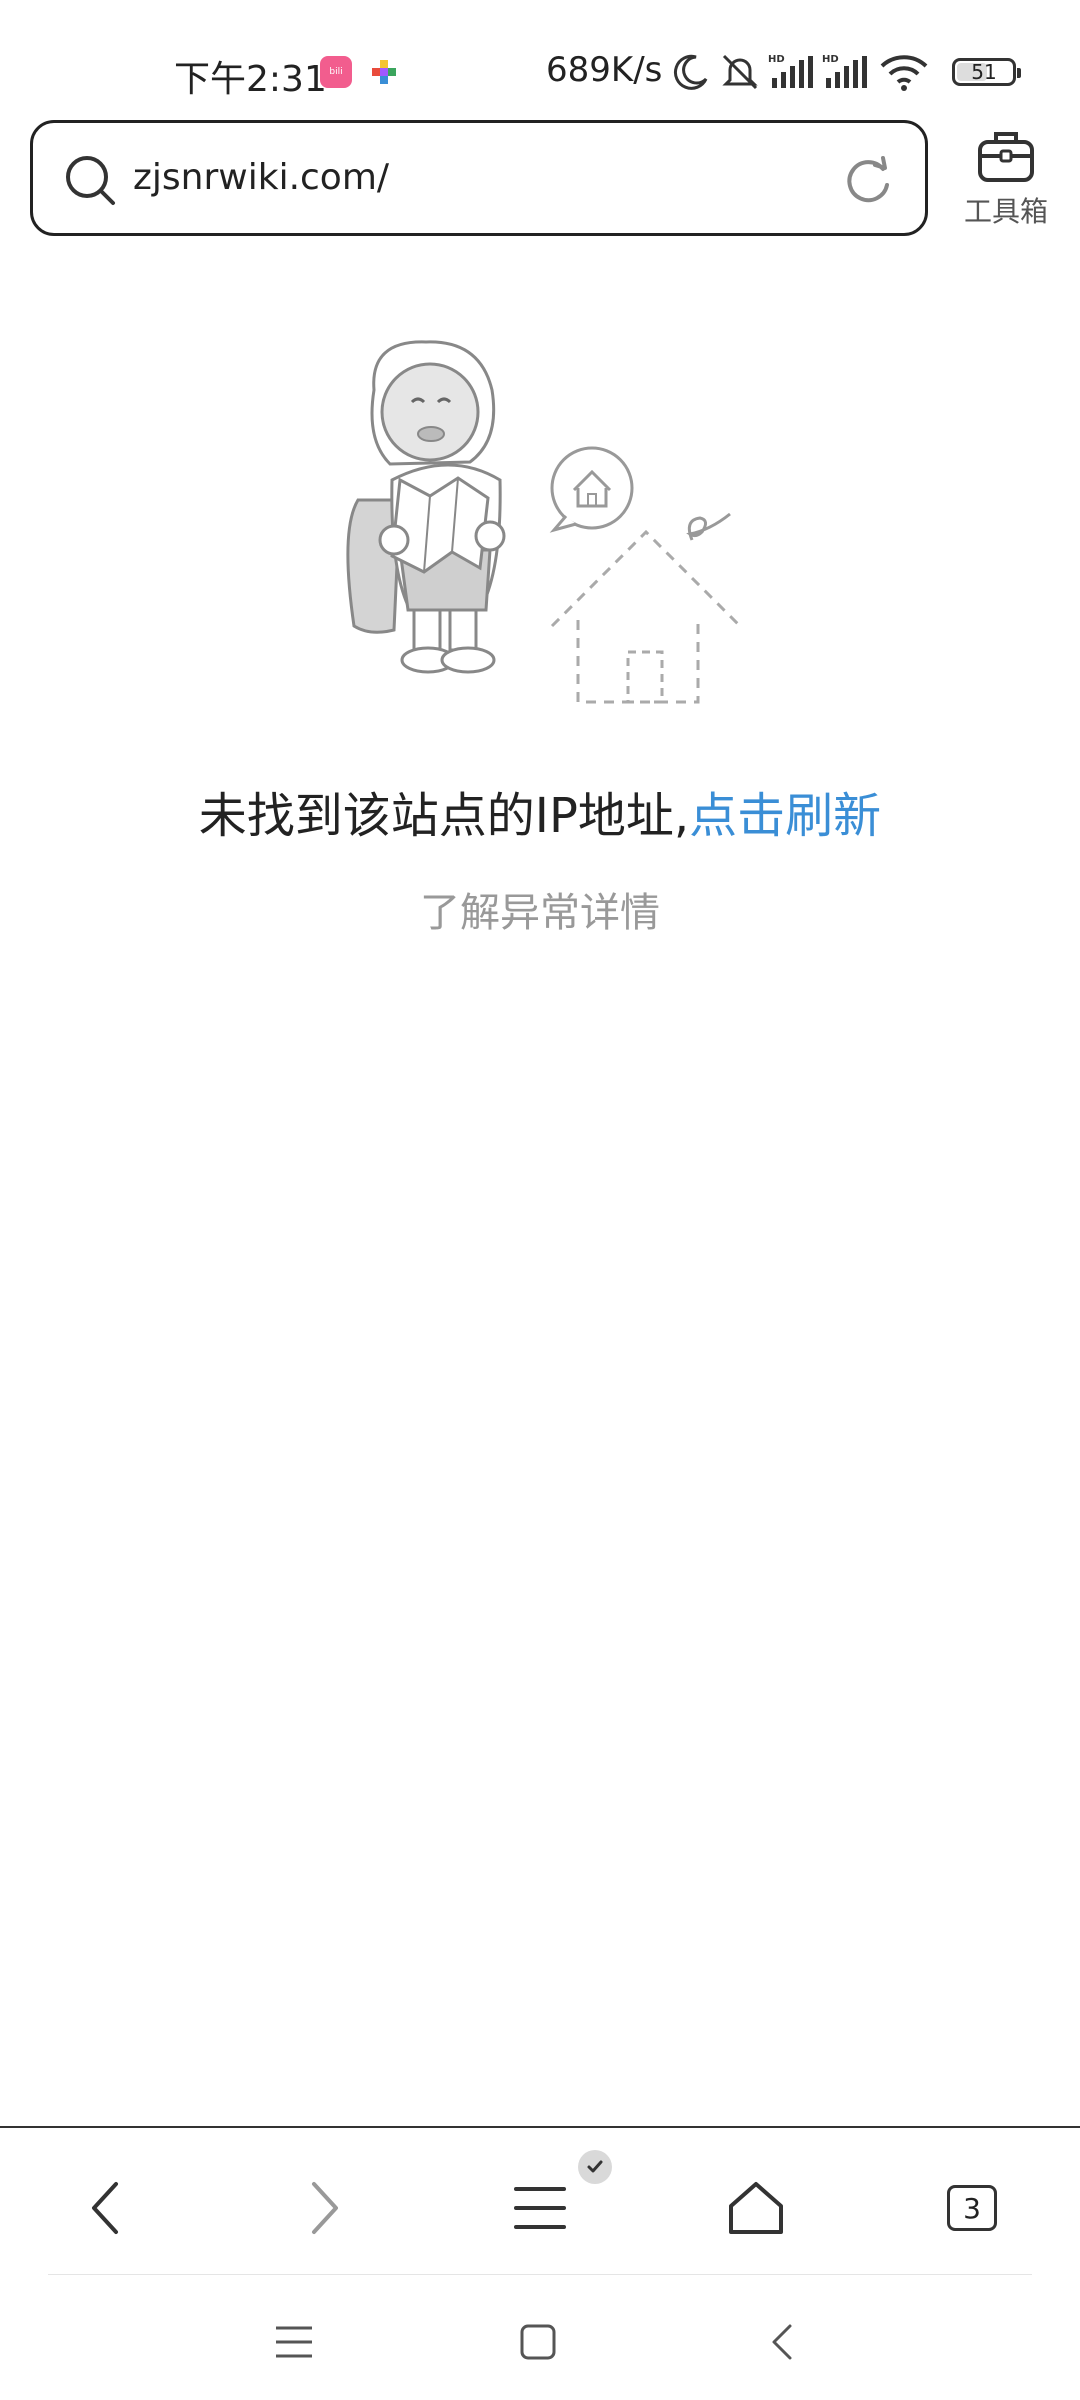 The image size is (1080, 2400). Describe the element at coordinates (540, 2274) in the screenshot. I see `toolbar-divider` at that location.